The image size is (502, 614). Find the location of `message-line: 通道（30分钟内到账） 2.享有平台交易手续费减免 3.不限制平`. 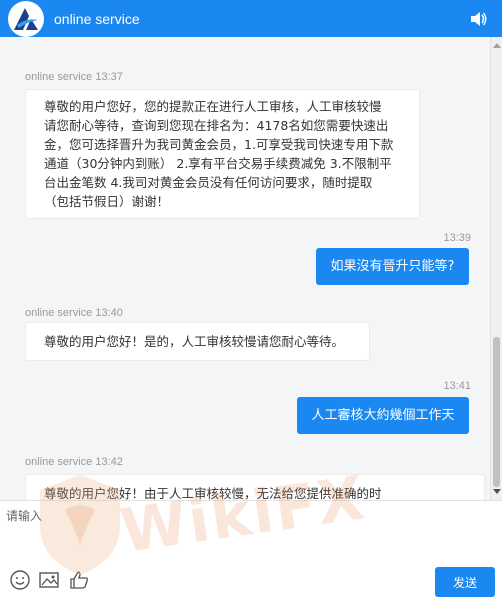

message-line: 通道（30分钟内到账） 2.享有平台交易手续费减免 3.不限制平 is located at coordinates (218, 163).